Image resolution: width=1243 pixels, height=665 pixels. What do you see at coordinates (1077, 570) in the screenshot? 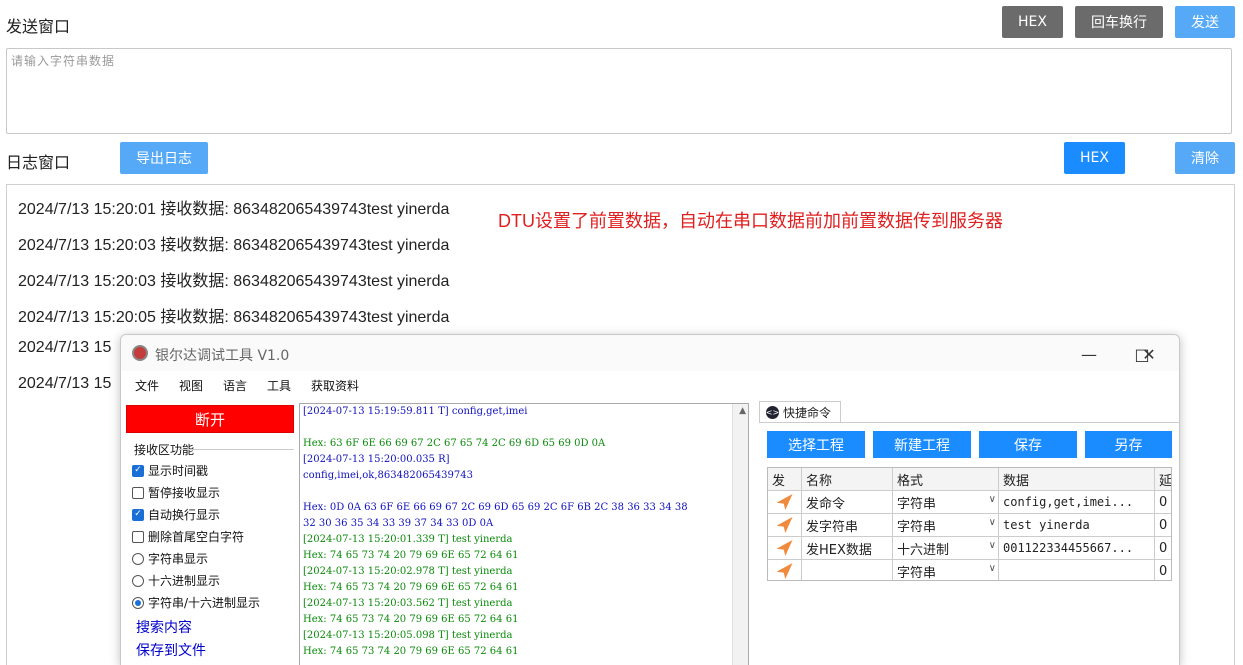
I see `row-data` at bounding box center [1077, 570].